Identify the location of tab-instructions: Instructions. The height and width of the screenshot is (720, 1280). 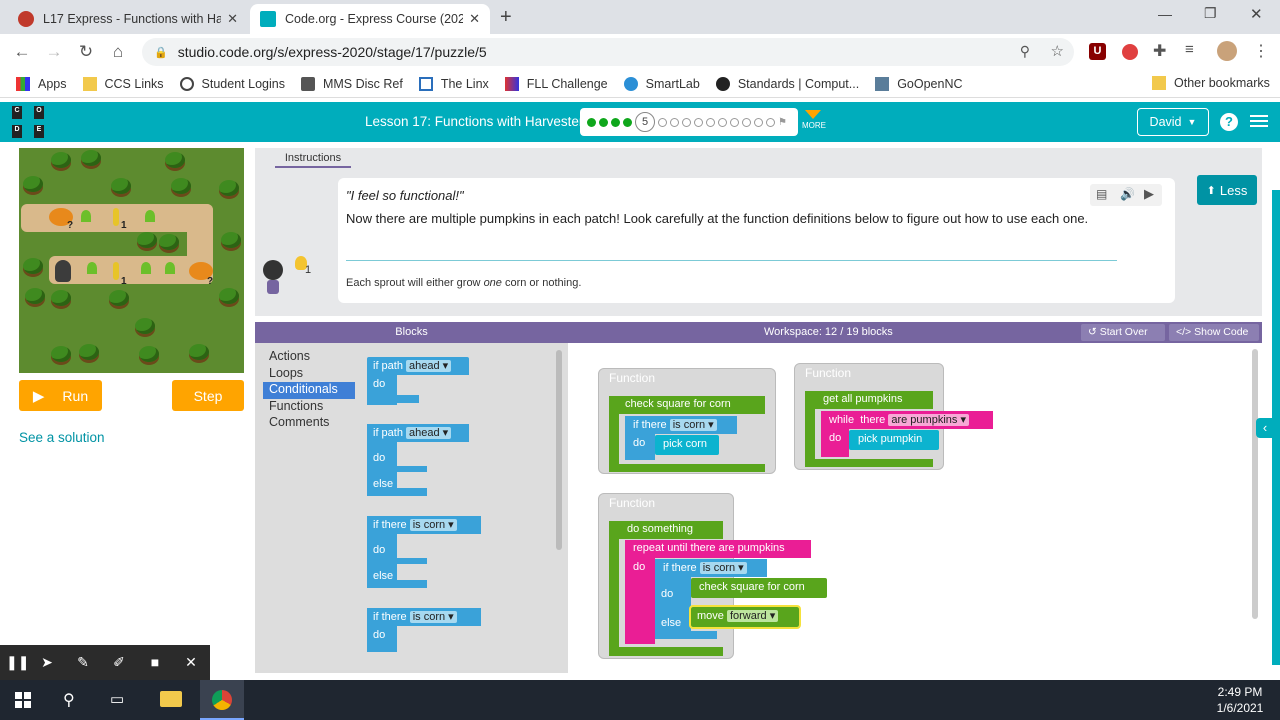
(313, 158).